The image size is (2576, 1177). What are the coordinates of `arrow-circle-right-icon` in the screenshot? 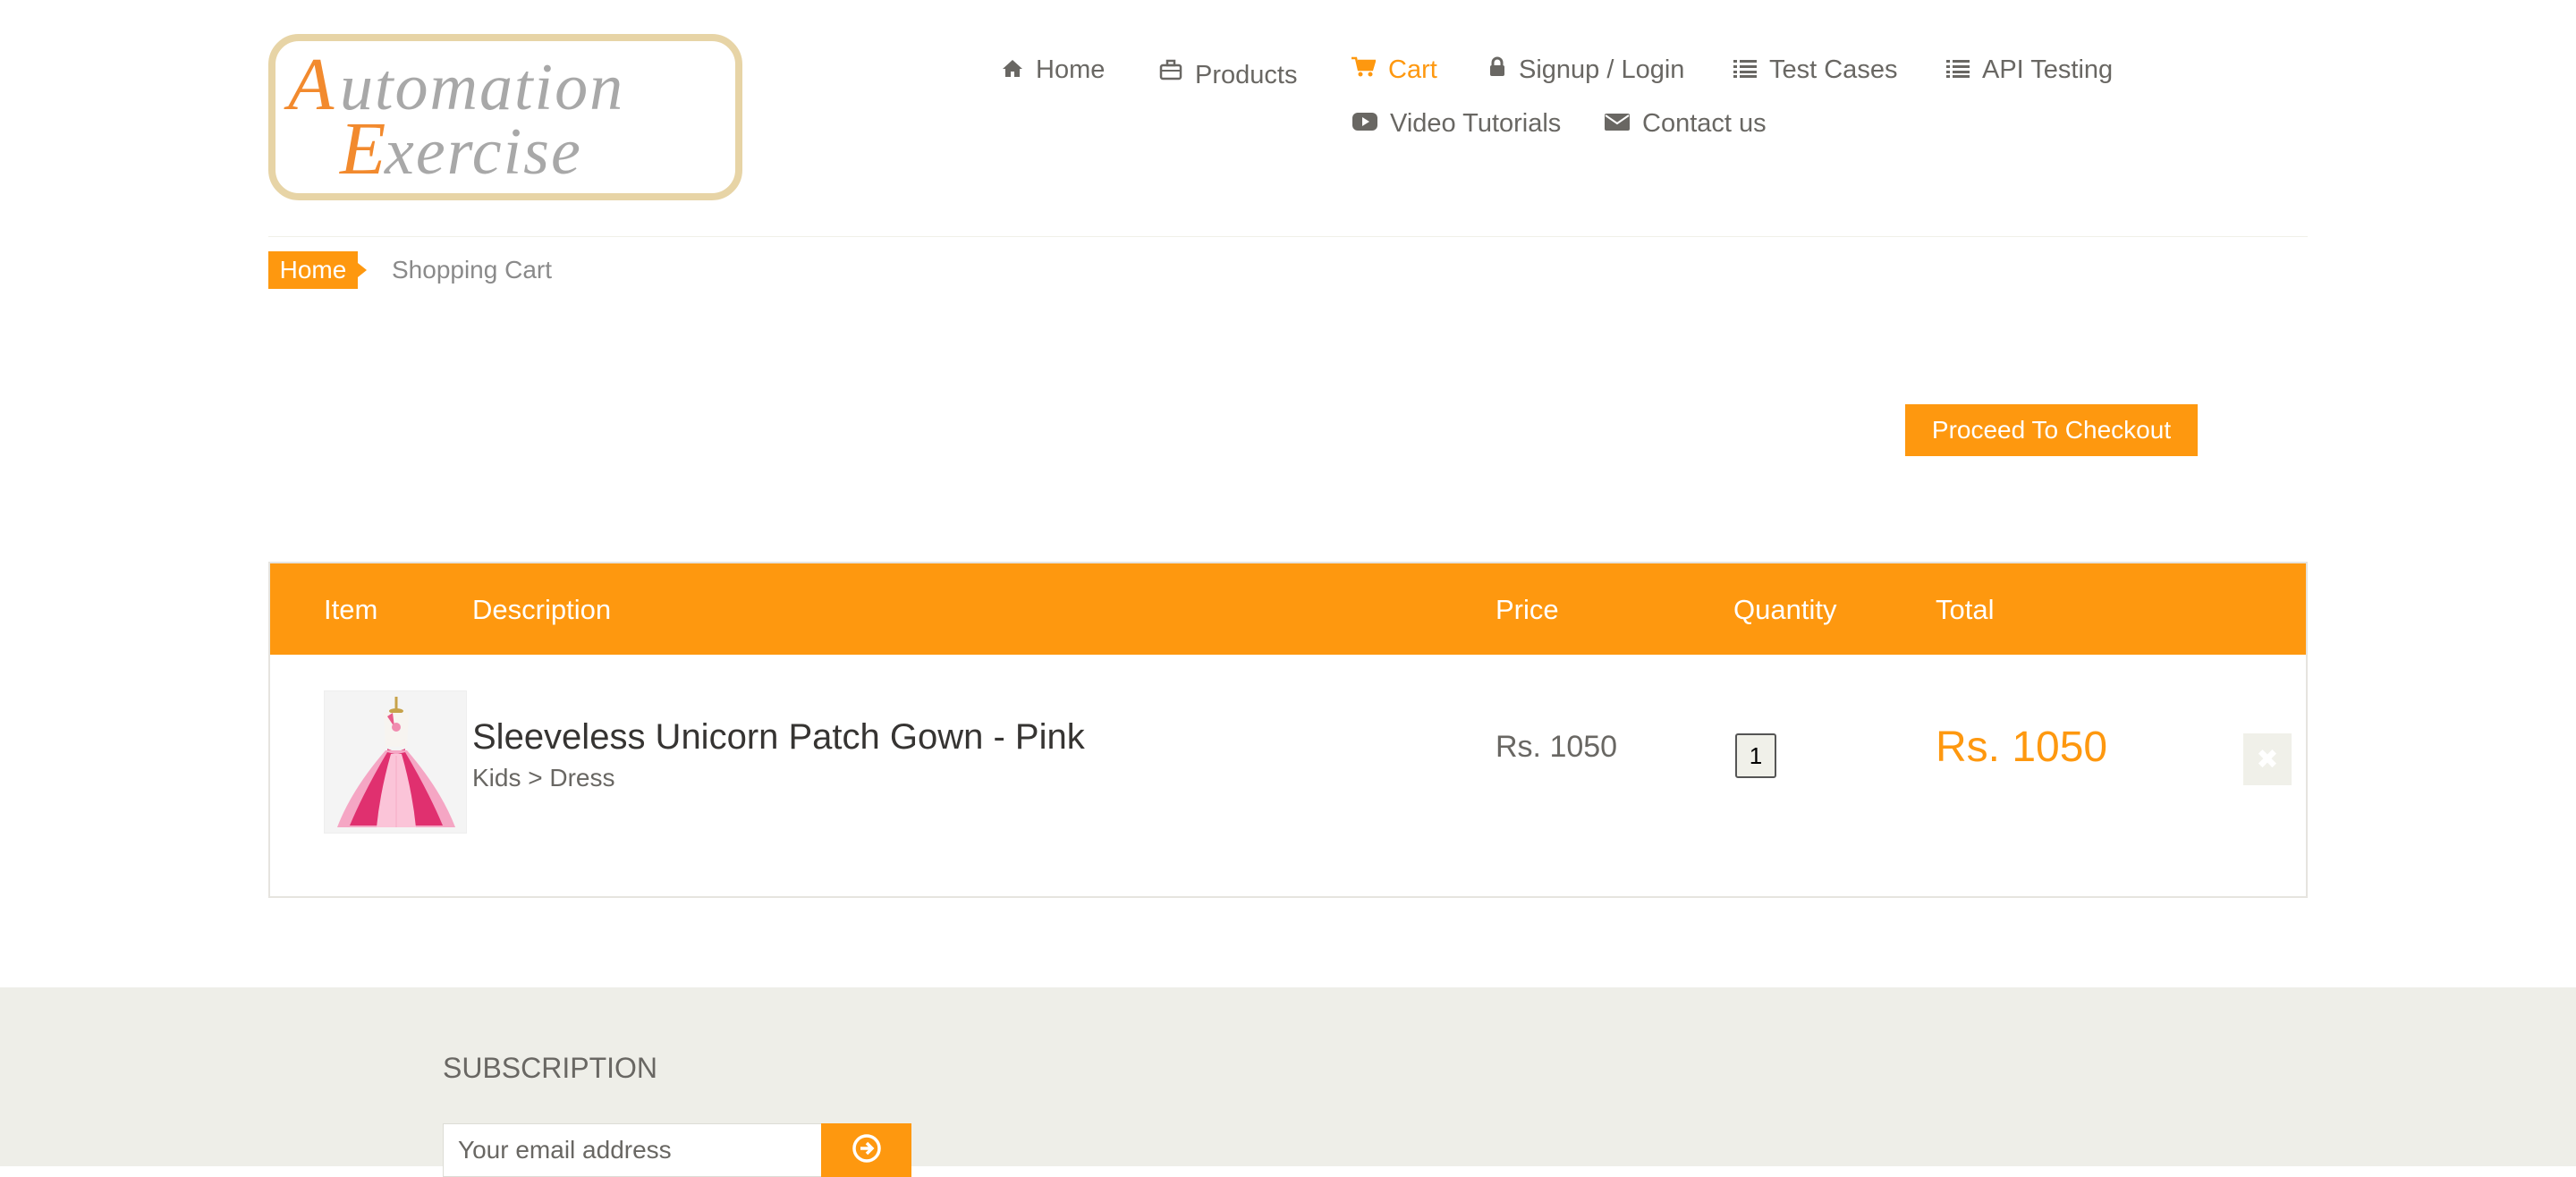 It's located at (867, 1150).